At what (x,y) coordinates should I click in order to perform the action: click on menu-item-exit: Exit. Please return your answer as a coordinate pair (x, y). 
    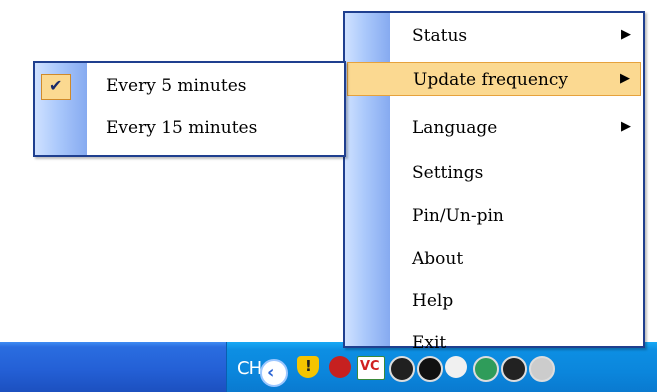
    Looking at the image, I should click on (494, 343).